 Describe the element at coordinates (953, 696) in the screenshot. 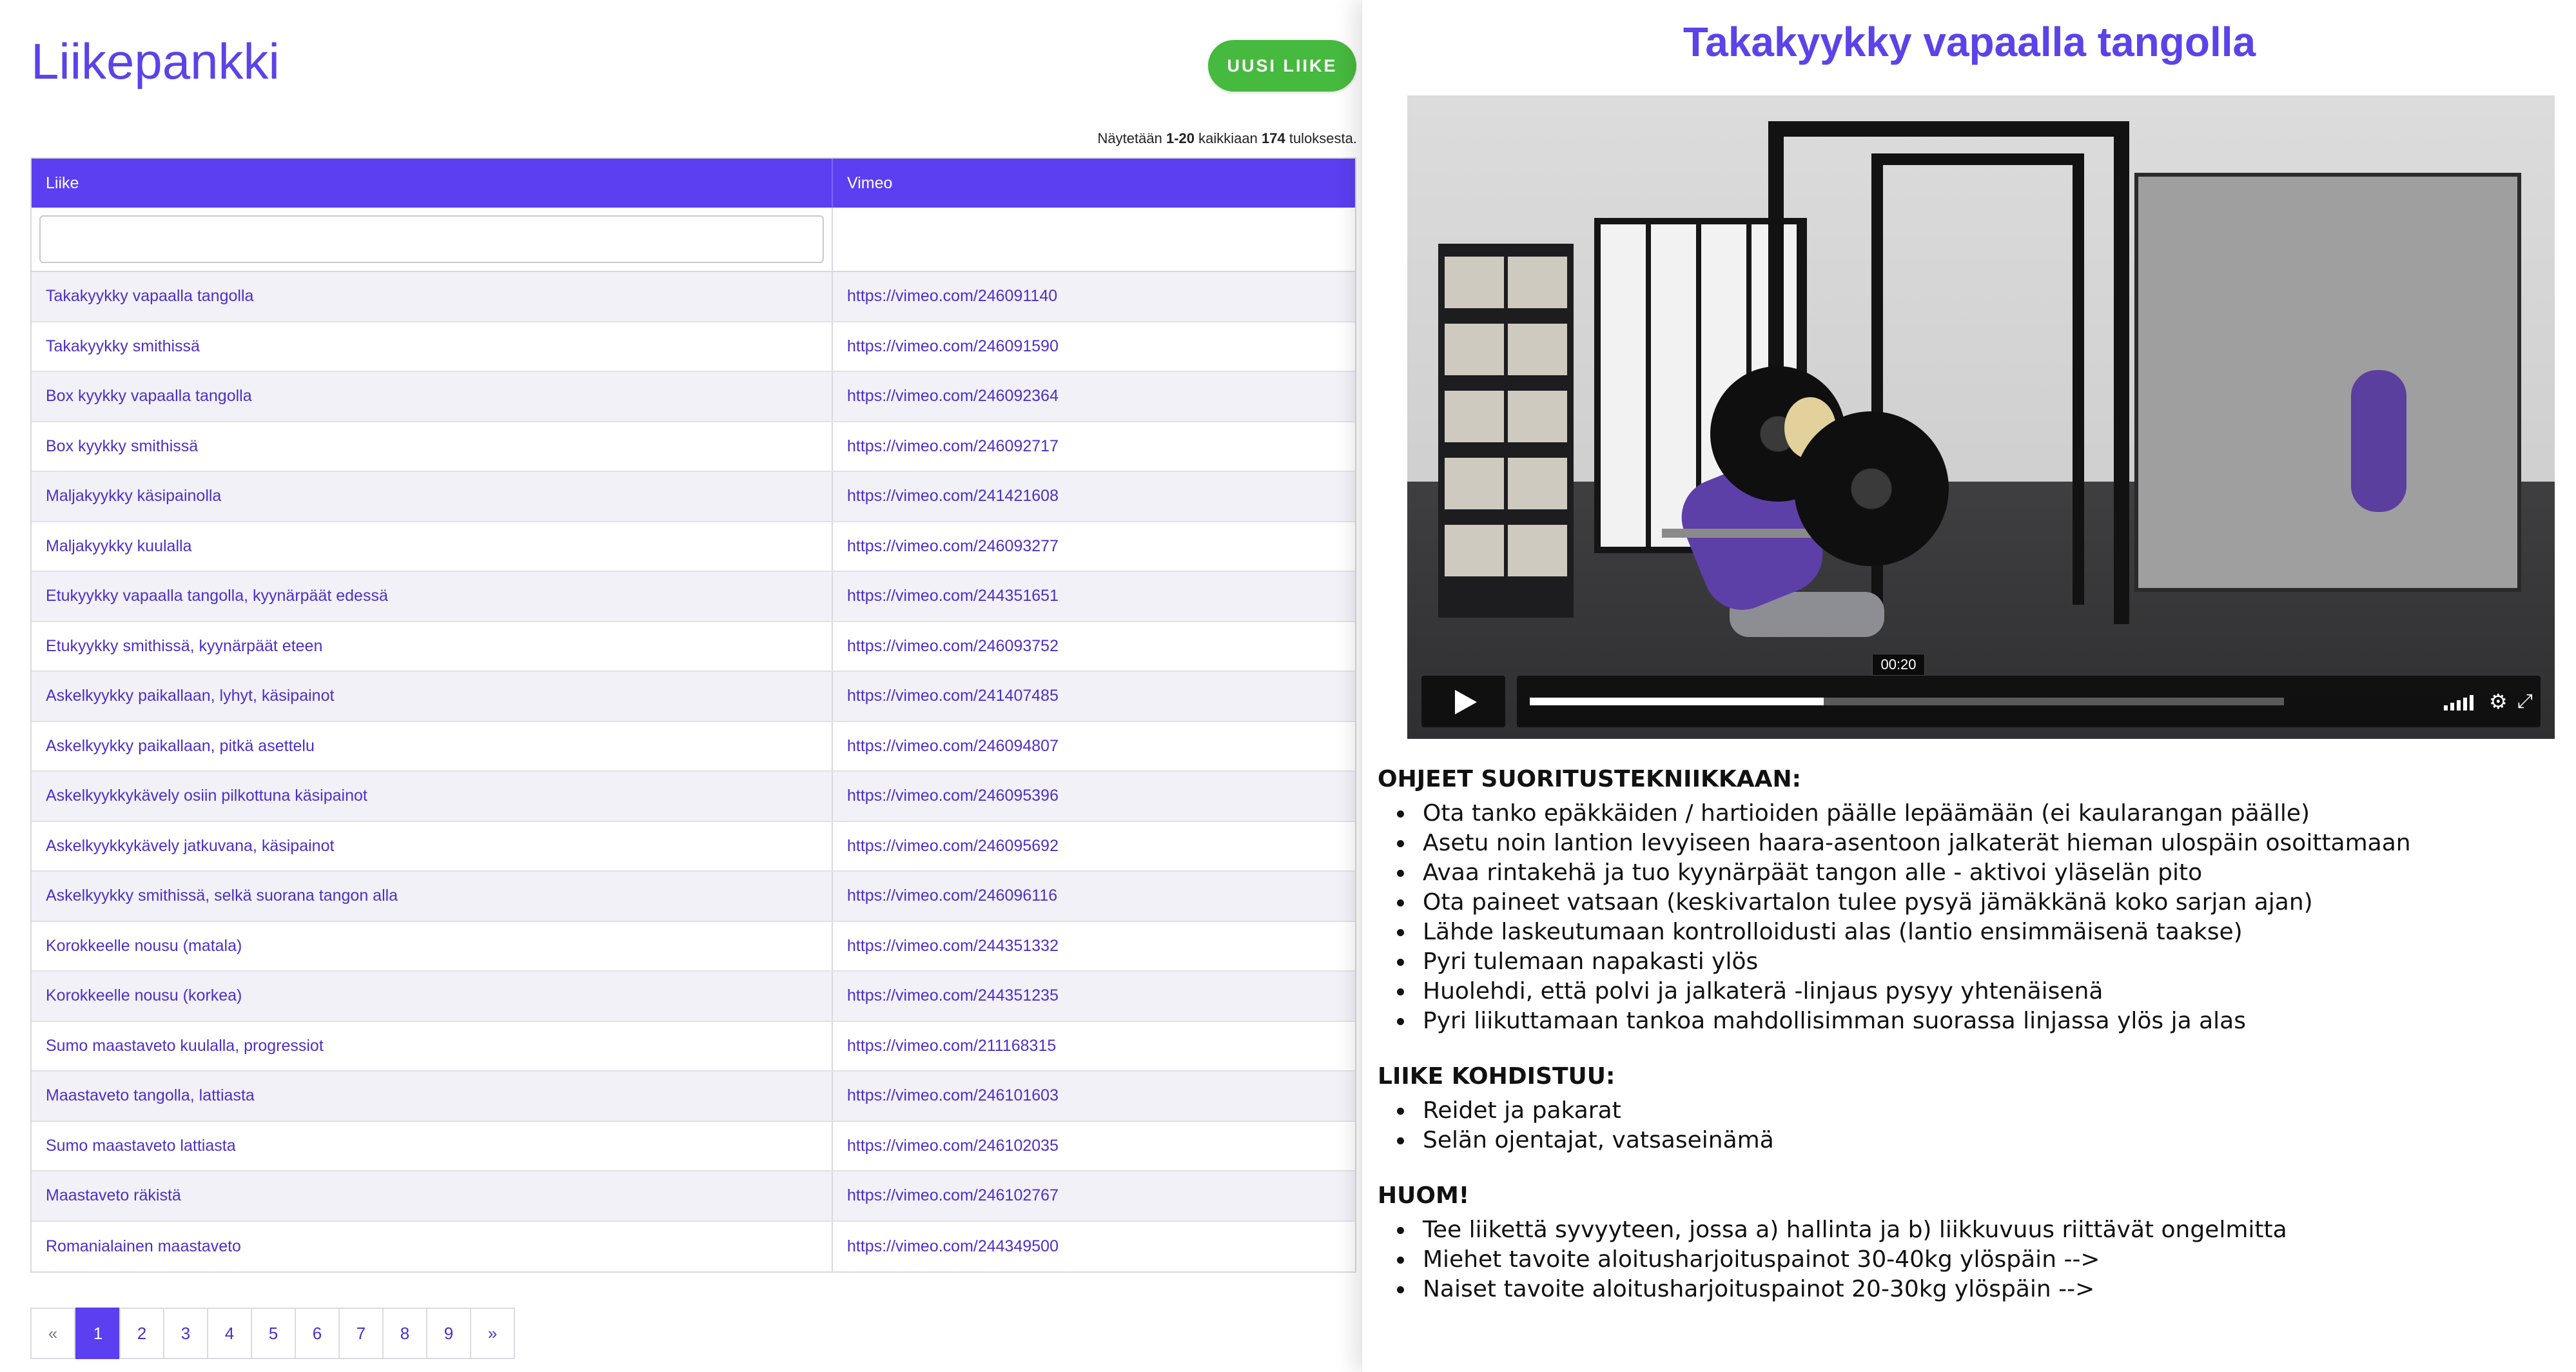

I see `vimeo-link: https://vimeo.com/241407485` at that location.